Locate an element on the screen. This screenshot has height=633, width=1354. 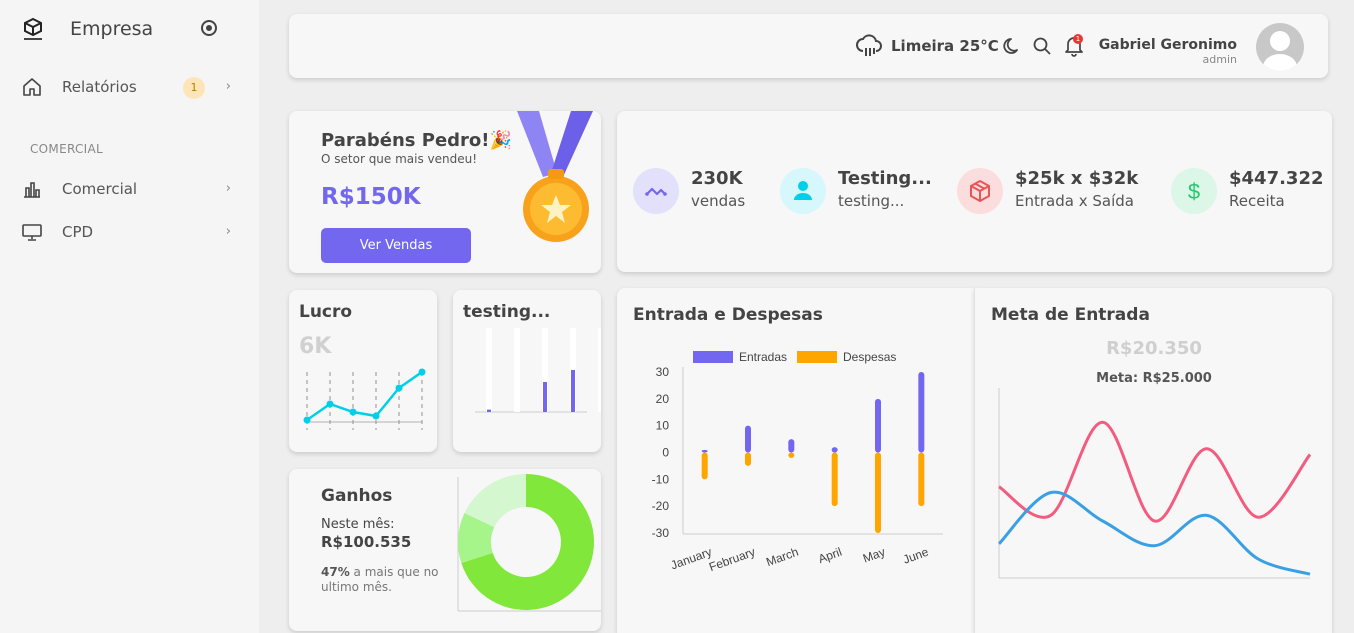
ganhos-label: Neste mês: is located at coordinates (358, 524).